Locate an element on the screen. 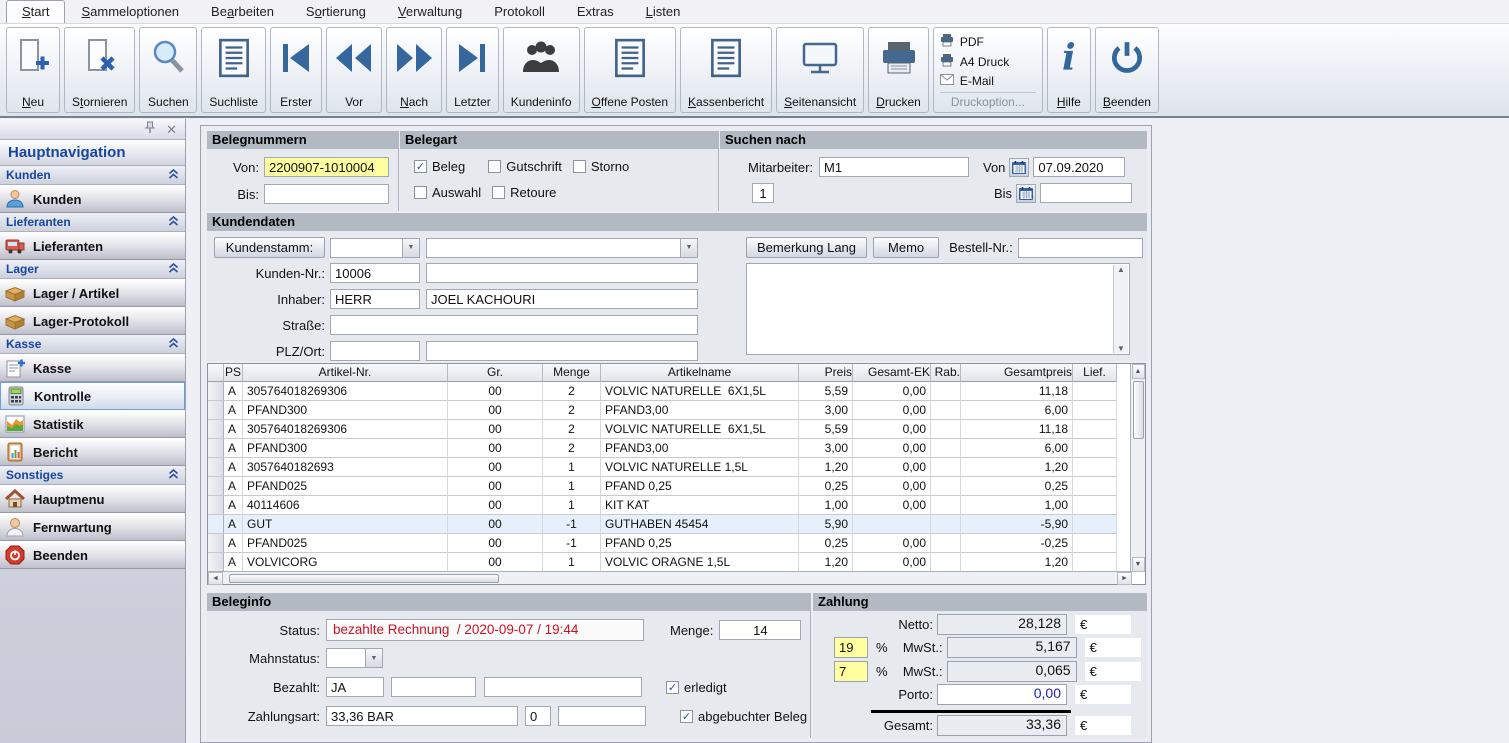 The image size is (1509, 743). a4-druck-menu-item: A4 Druck is located at coordinates (988, 62).